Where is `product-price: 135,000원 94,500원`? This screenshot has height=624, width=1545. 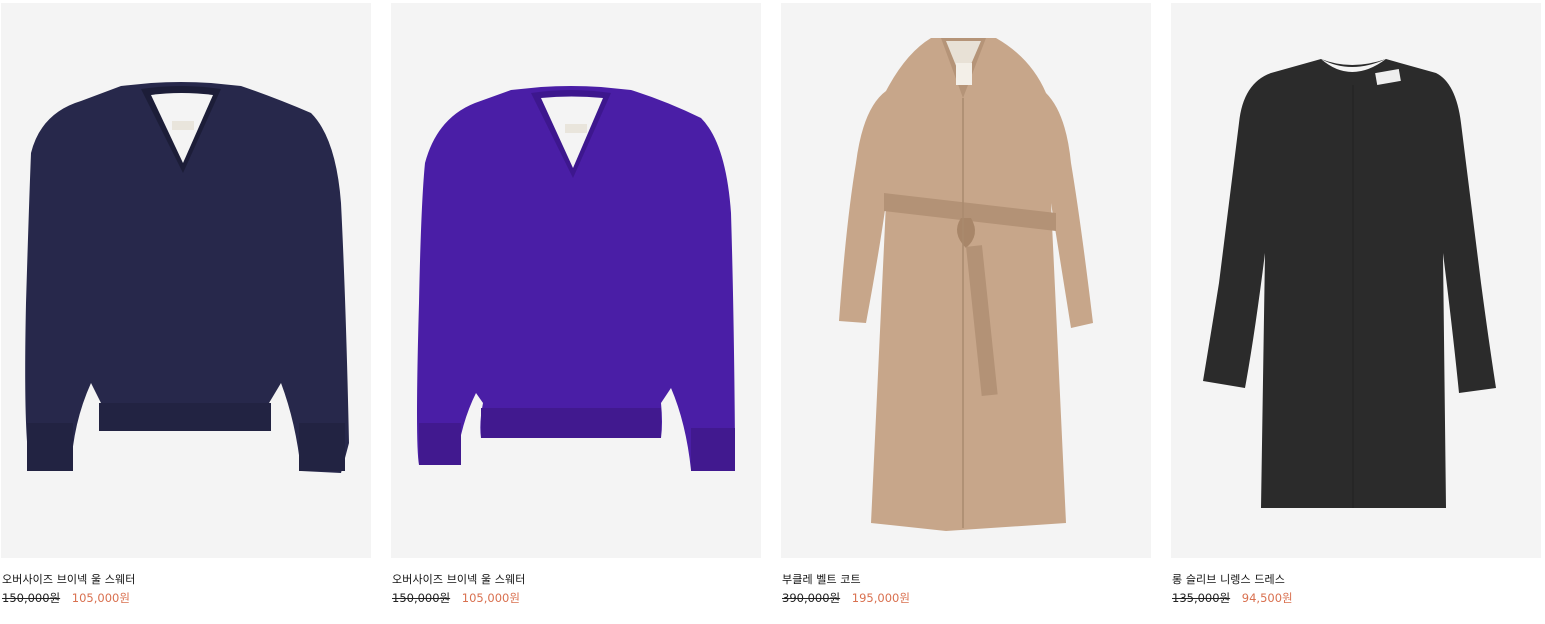 product-price: 135,000원 94,500원 is located at coordinates (1232, 598).